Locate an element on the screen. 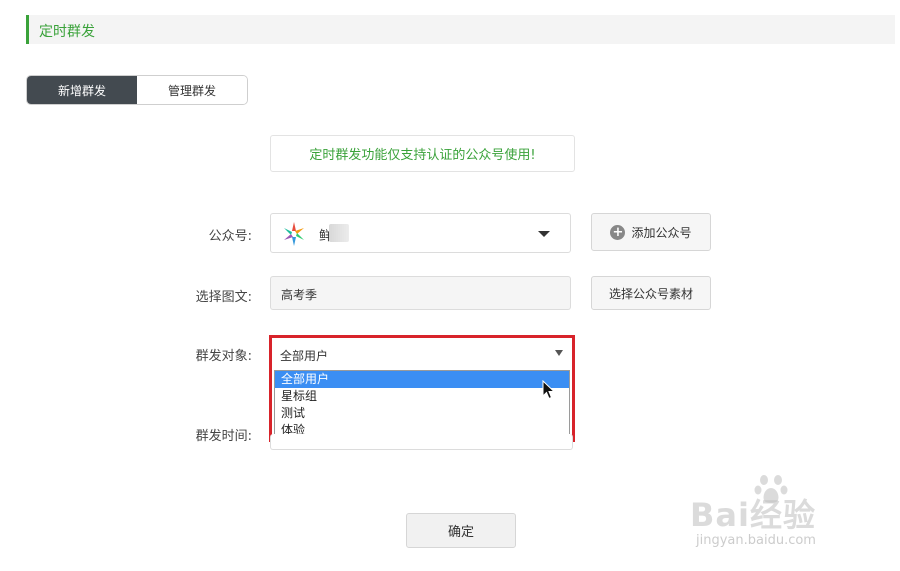 This screenshot has height=571, width=900. section-header: 定时群发 is located at coordinates (460, 29).